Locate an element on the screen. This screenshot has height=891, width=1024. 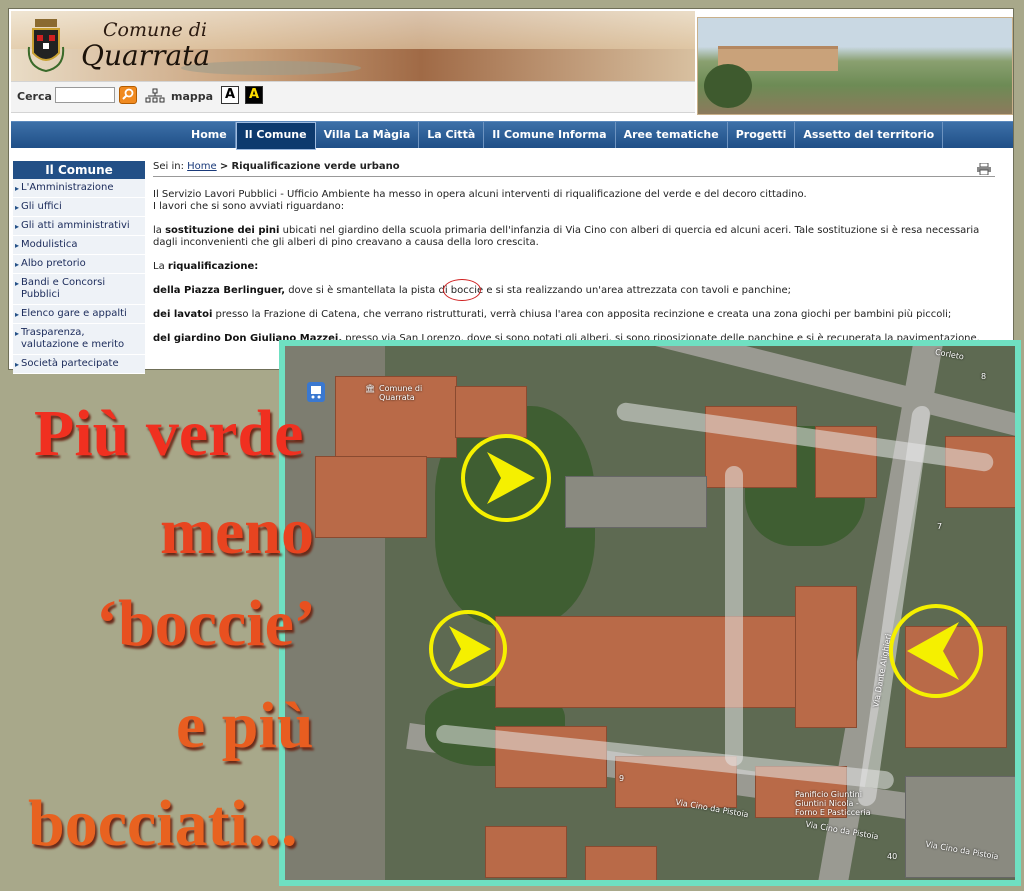
breadcrumb-home-link: Home is located at coordinates (202, 166).